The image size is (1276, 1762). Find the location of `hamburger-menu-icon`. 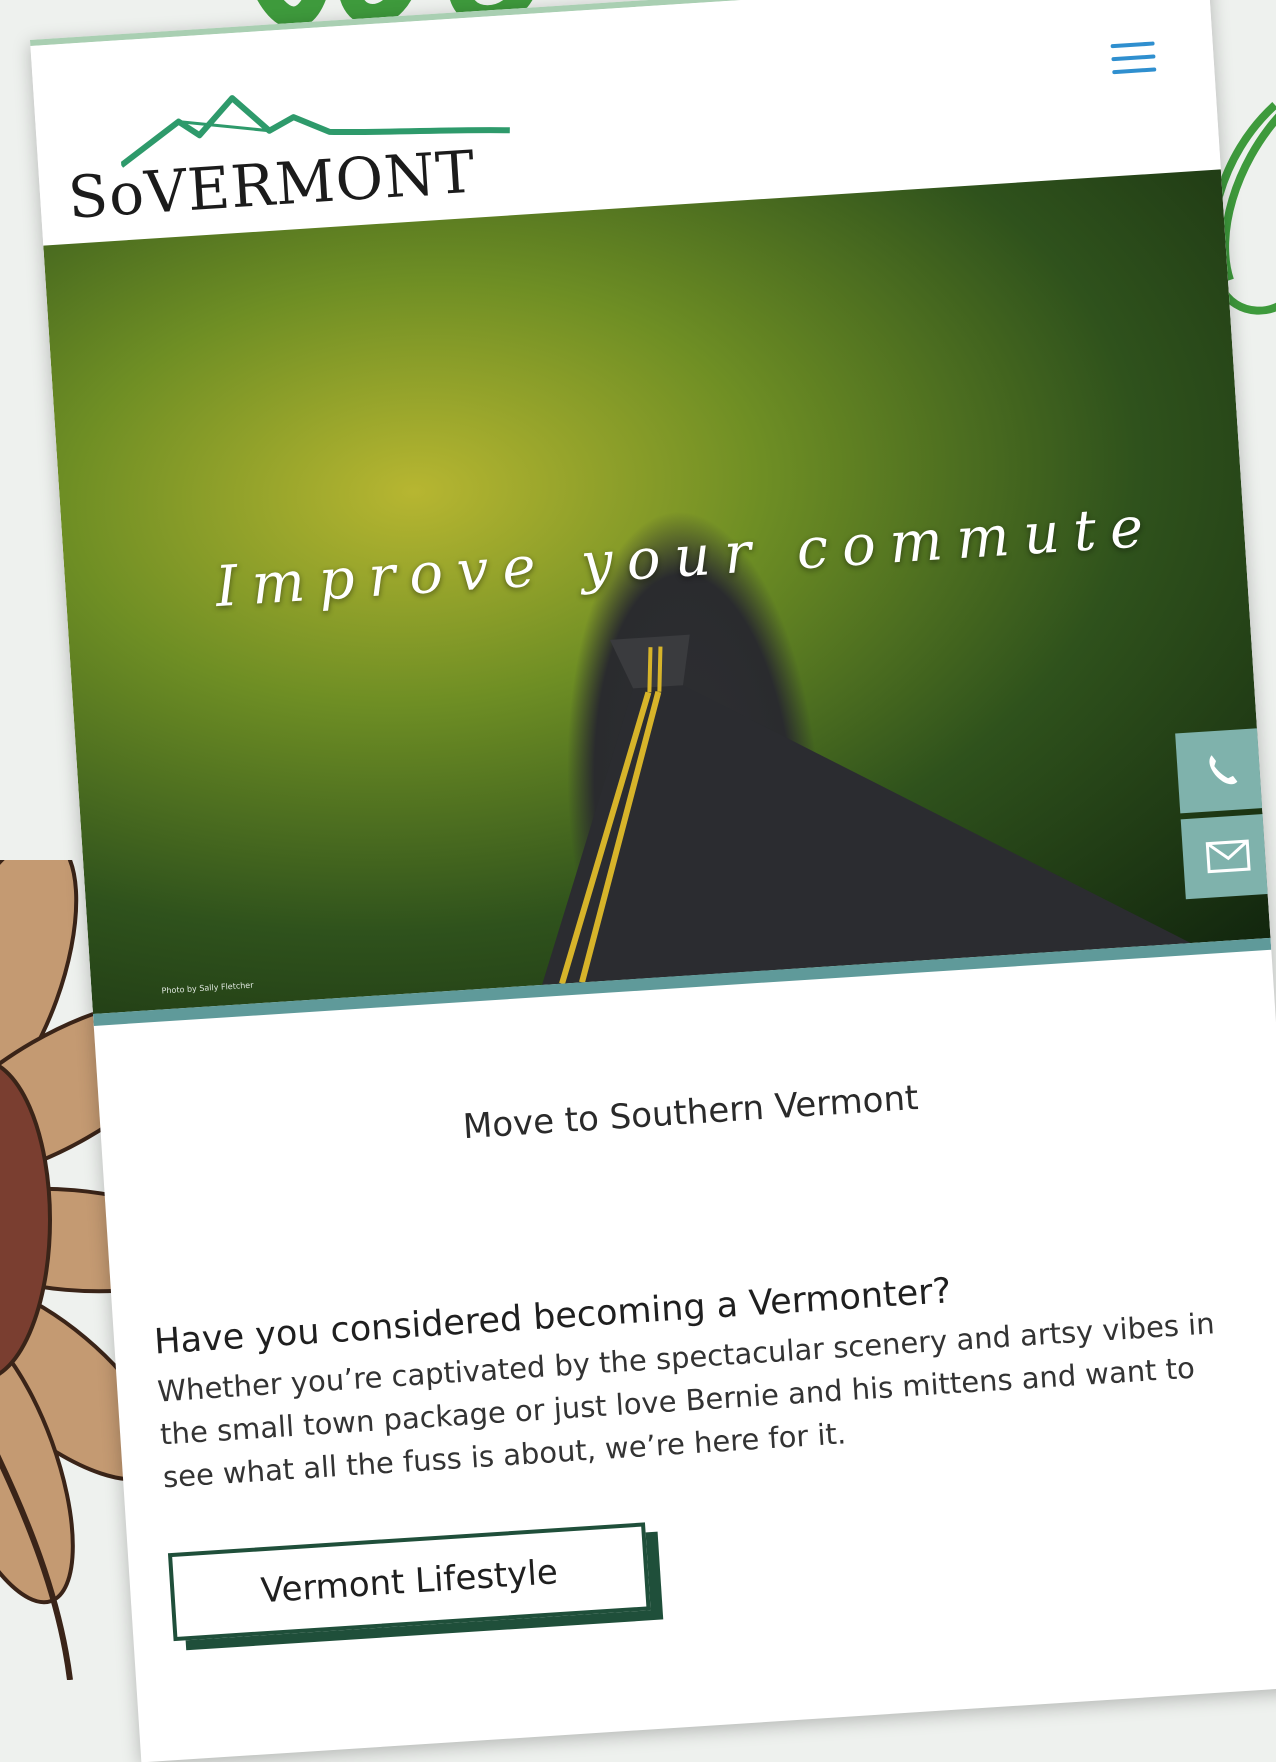

hamburger-menu-icon is located at coordinates (1133, 59).